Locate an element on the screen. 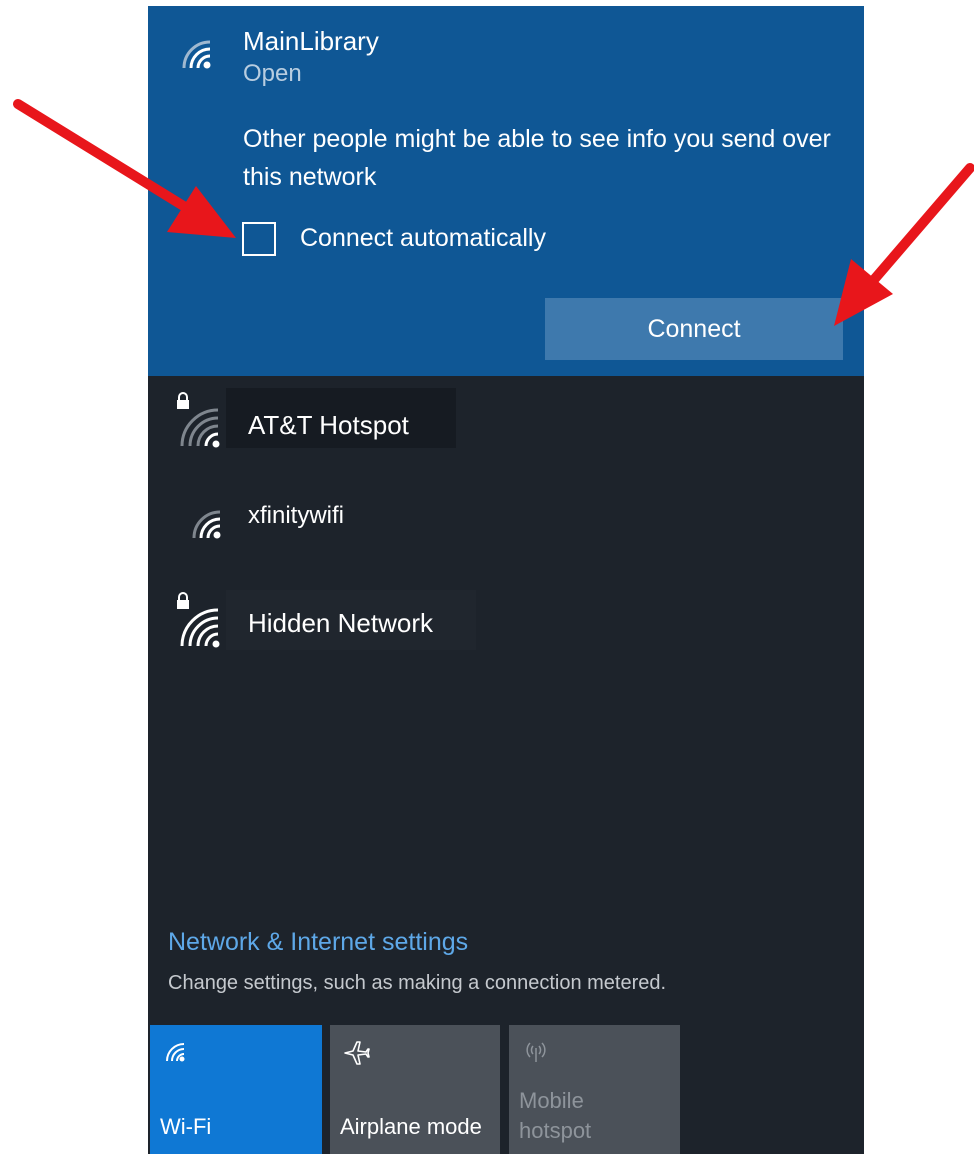 This screenshot has height=1154, width=974. right-annotation-arrow is located at coordinates (904, 244).